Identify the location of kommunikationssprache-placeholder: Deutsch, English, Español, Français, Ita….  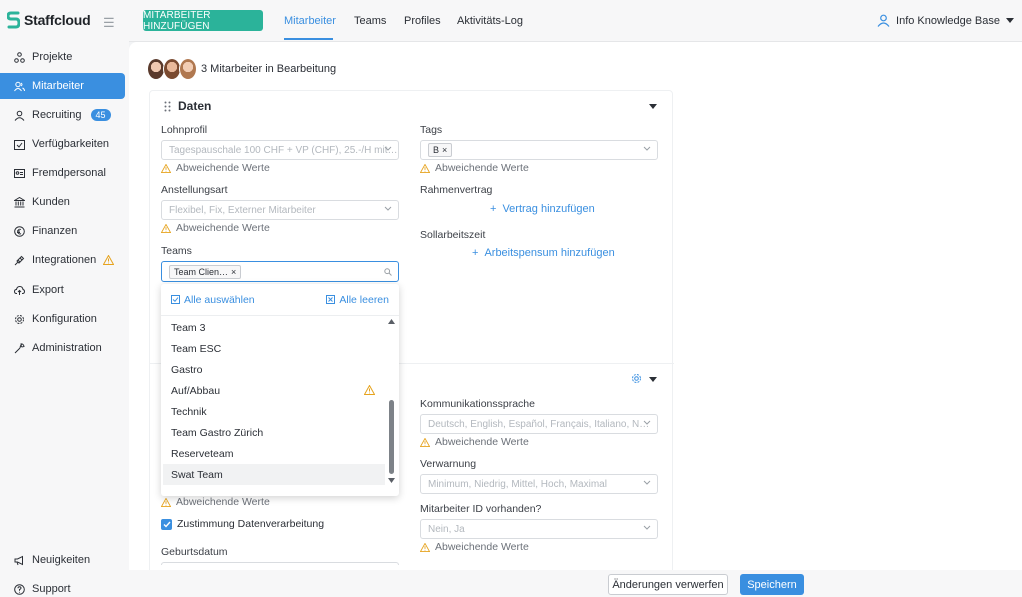
(539, 424).